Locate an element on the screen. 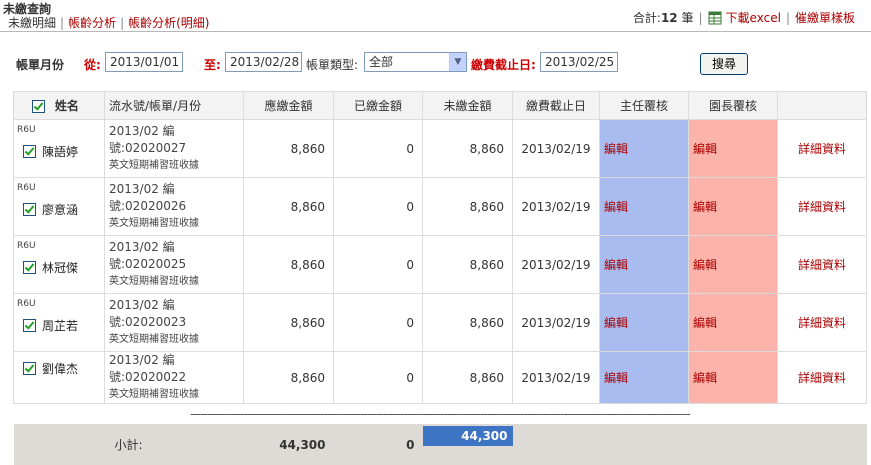  total-unit: 筆 is located at coordinates (687, 18).